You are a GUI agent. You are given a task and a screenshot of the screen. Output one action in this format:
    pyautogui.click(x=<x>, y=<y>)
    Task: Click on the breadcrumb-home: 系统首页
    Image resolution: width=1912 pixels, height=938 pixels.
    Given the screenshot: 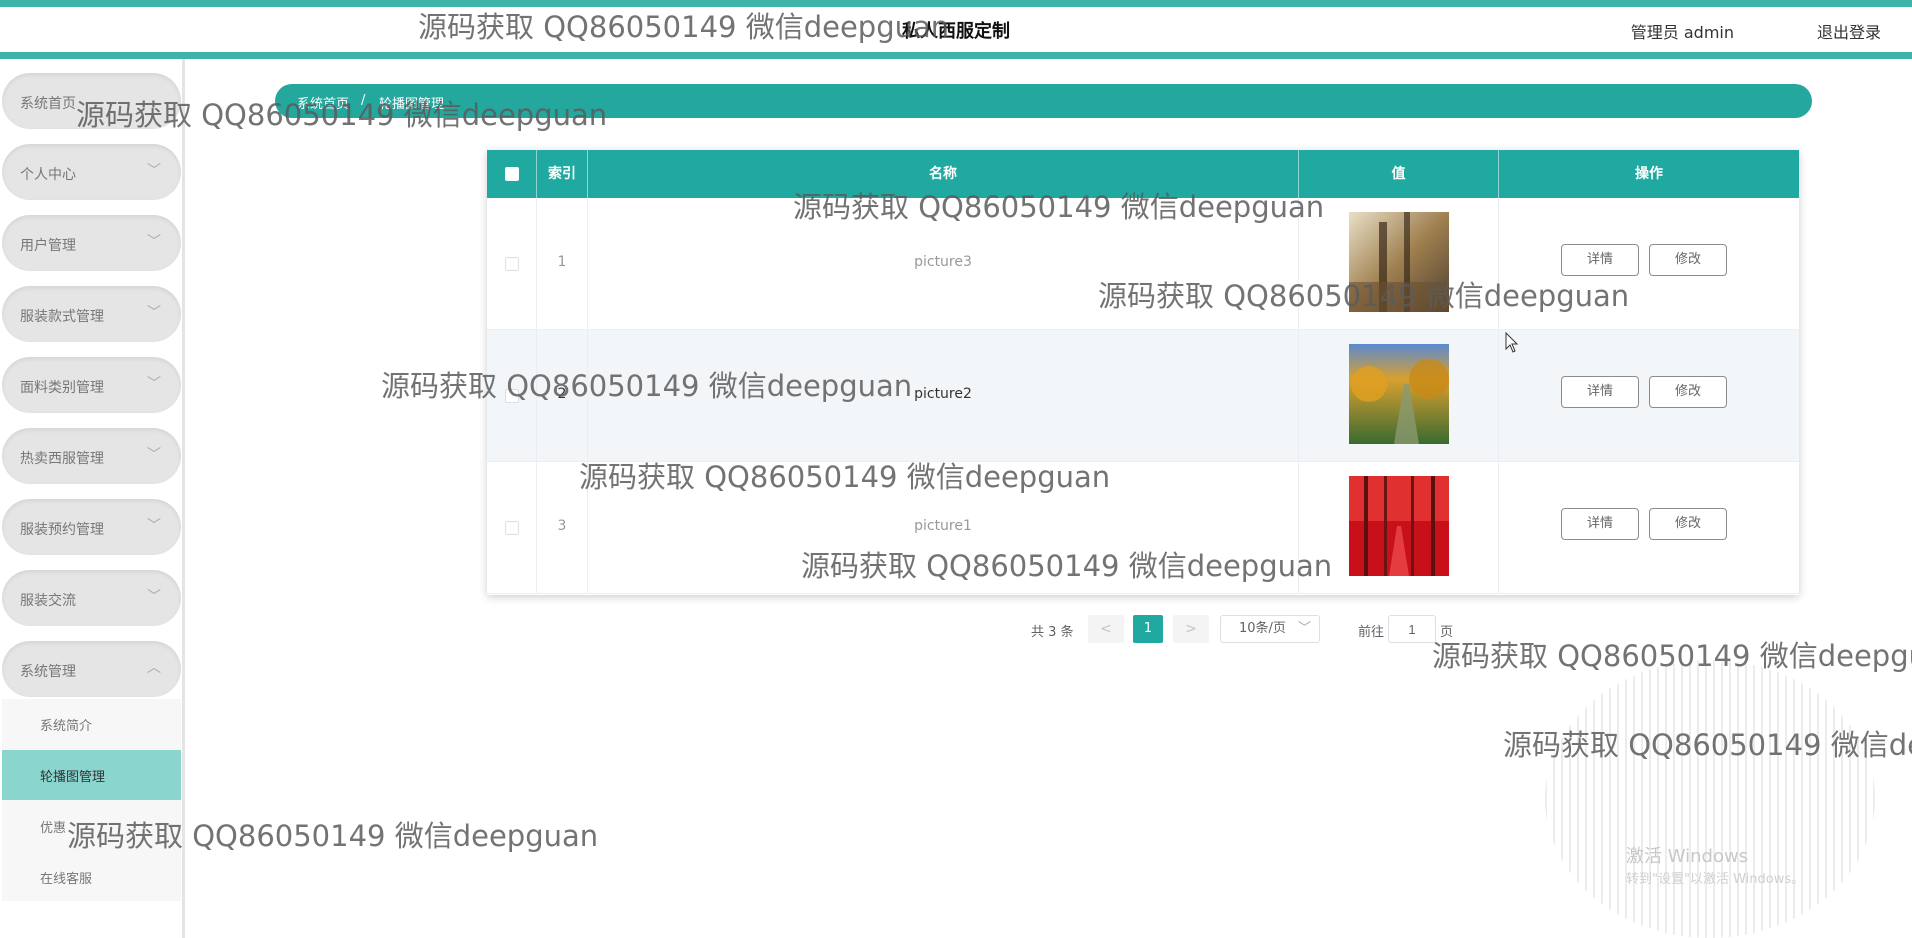 What is the action you would take?
    pyautogui.click(x=323, y=102)
    